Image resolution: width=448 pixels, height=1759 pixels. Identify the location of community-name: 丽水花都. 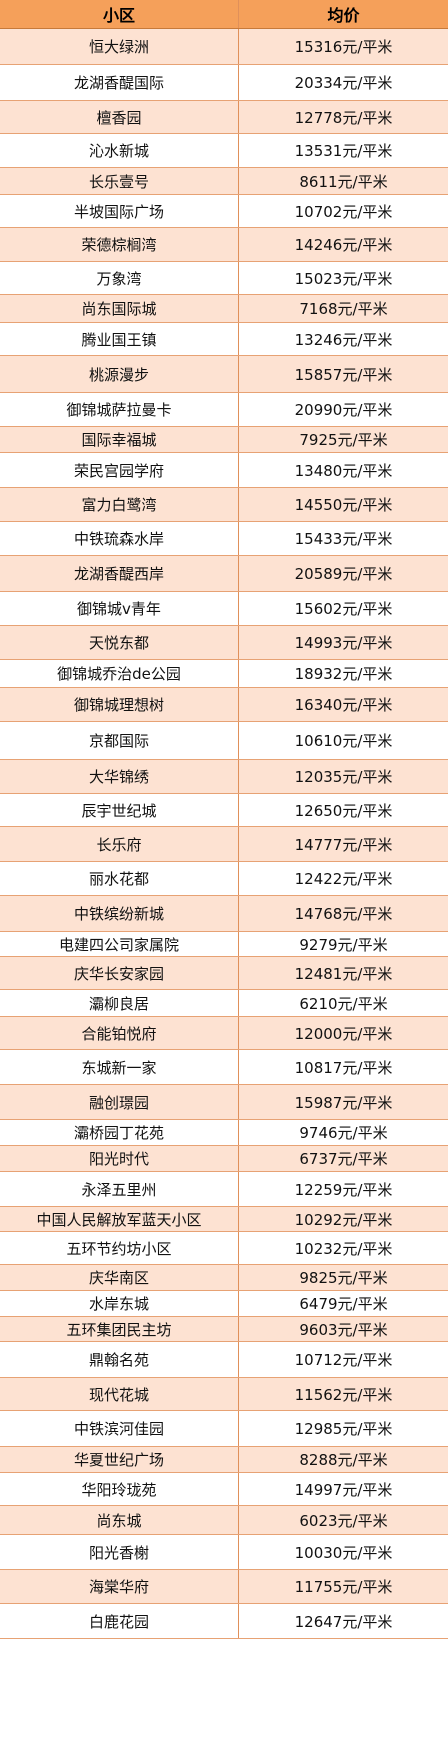
(119, 878).